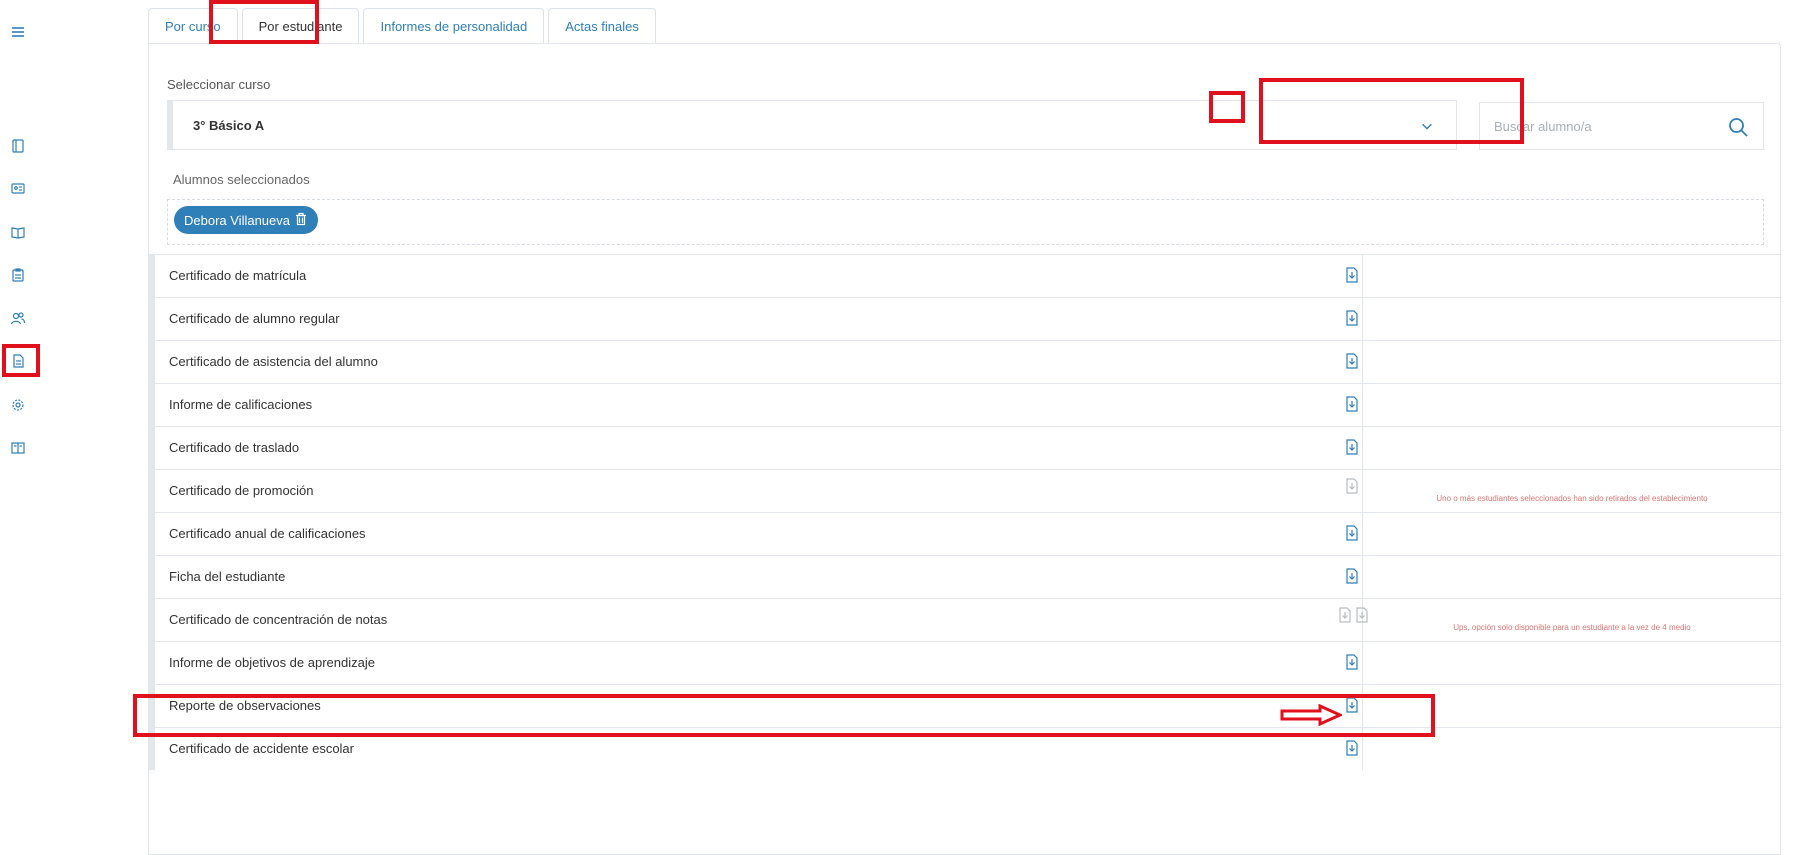 The image size is (1813, 855). I want to click on document-label: Certificado de concentración de notas, so click(278, 619).